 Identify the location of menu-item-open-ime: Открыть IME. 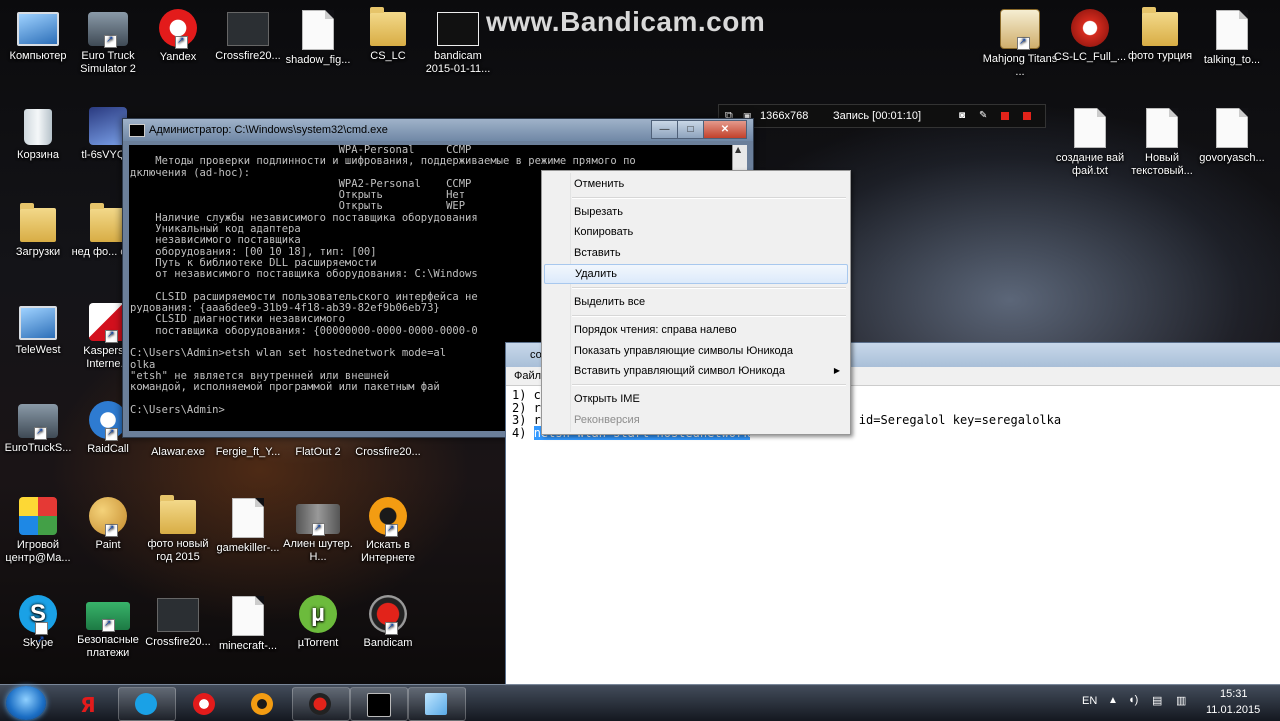
(696, 399).